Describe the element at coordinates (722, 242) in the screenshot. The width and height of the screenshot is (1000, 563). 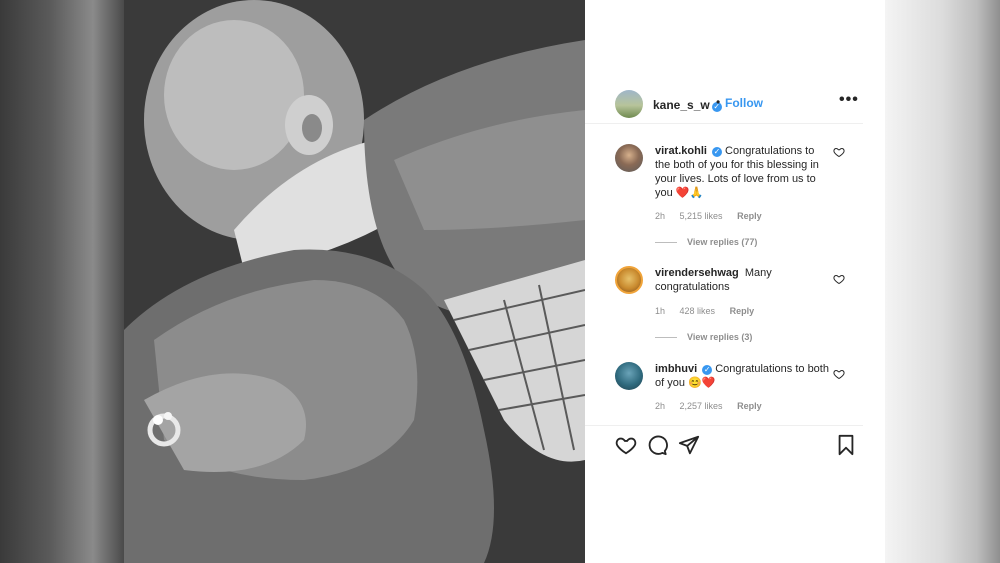
I see `view-replies-label: View replies (77)` at that location.